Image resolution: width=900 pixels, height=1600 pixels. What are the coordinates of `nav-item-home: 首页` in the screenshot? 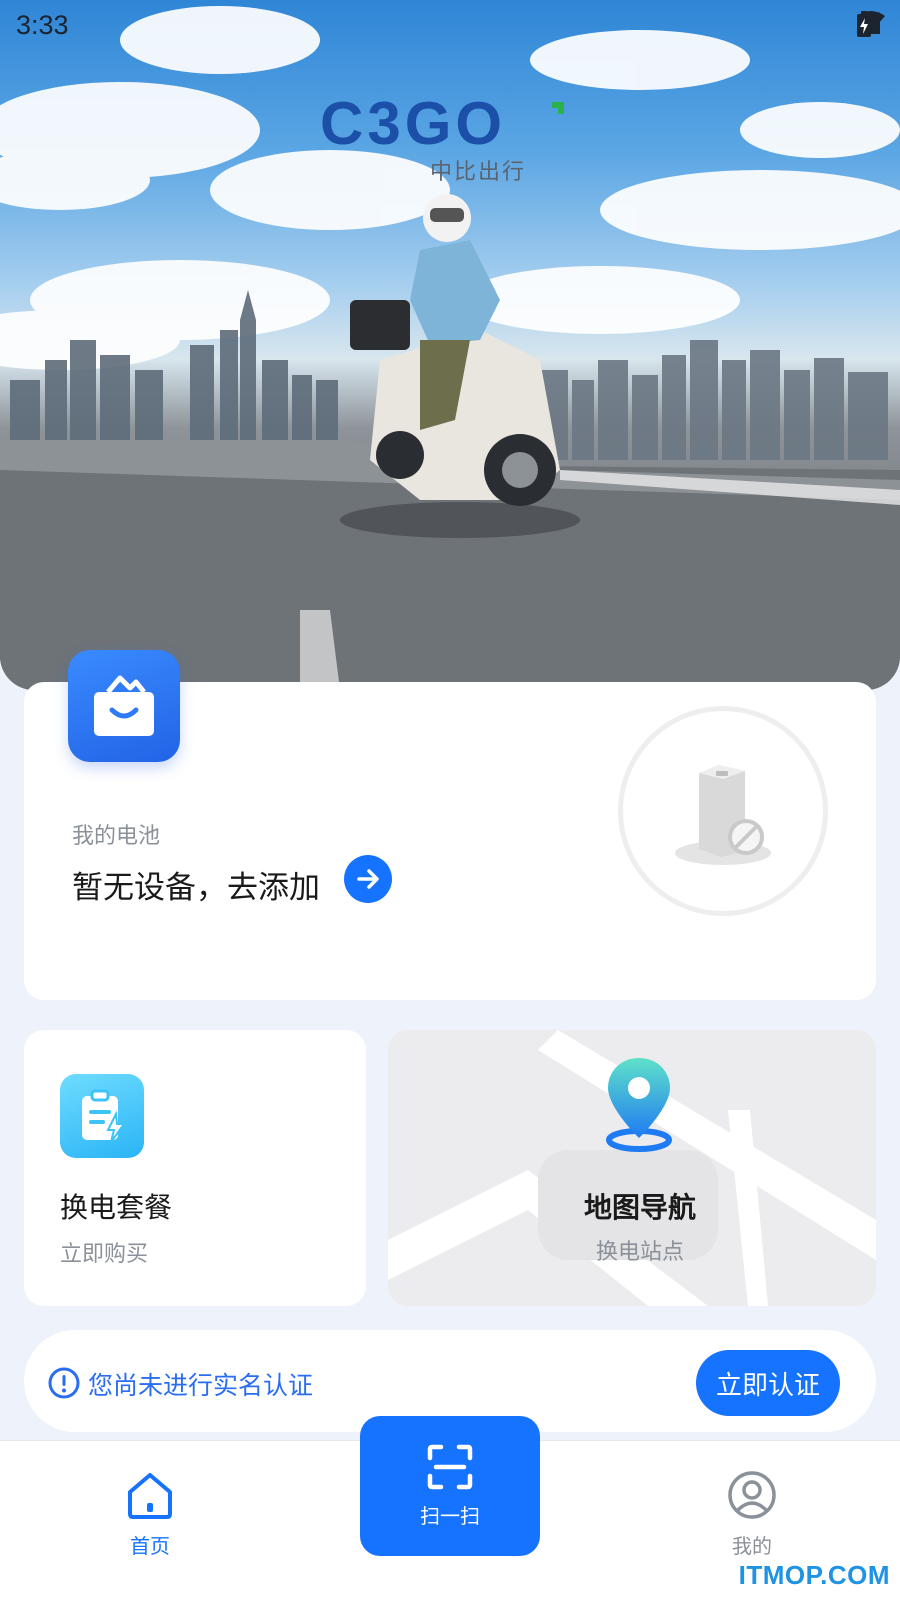 It's located at (150, 1514).